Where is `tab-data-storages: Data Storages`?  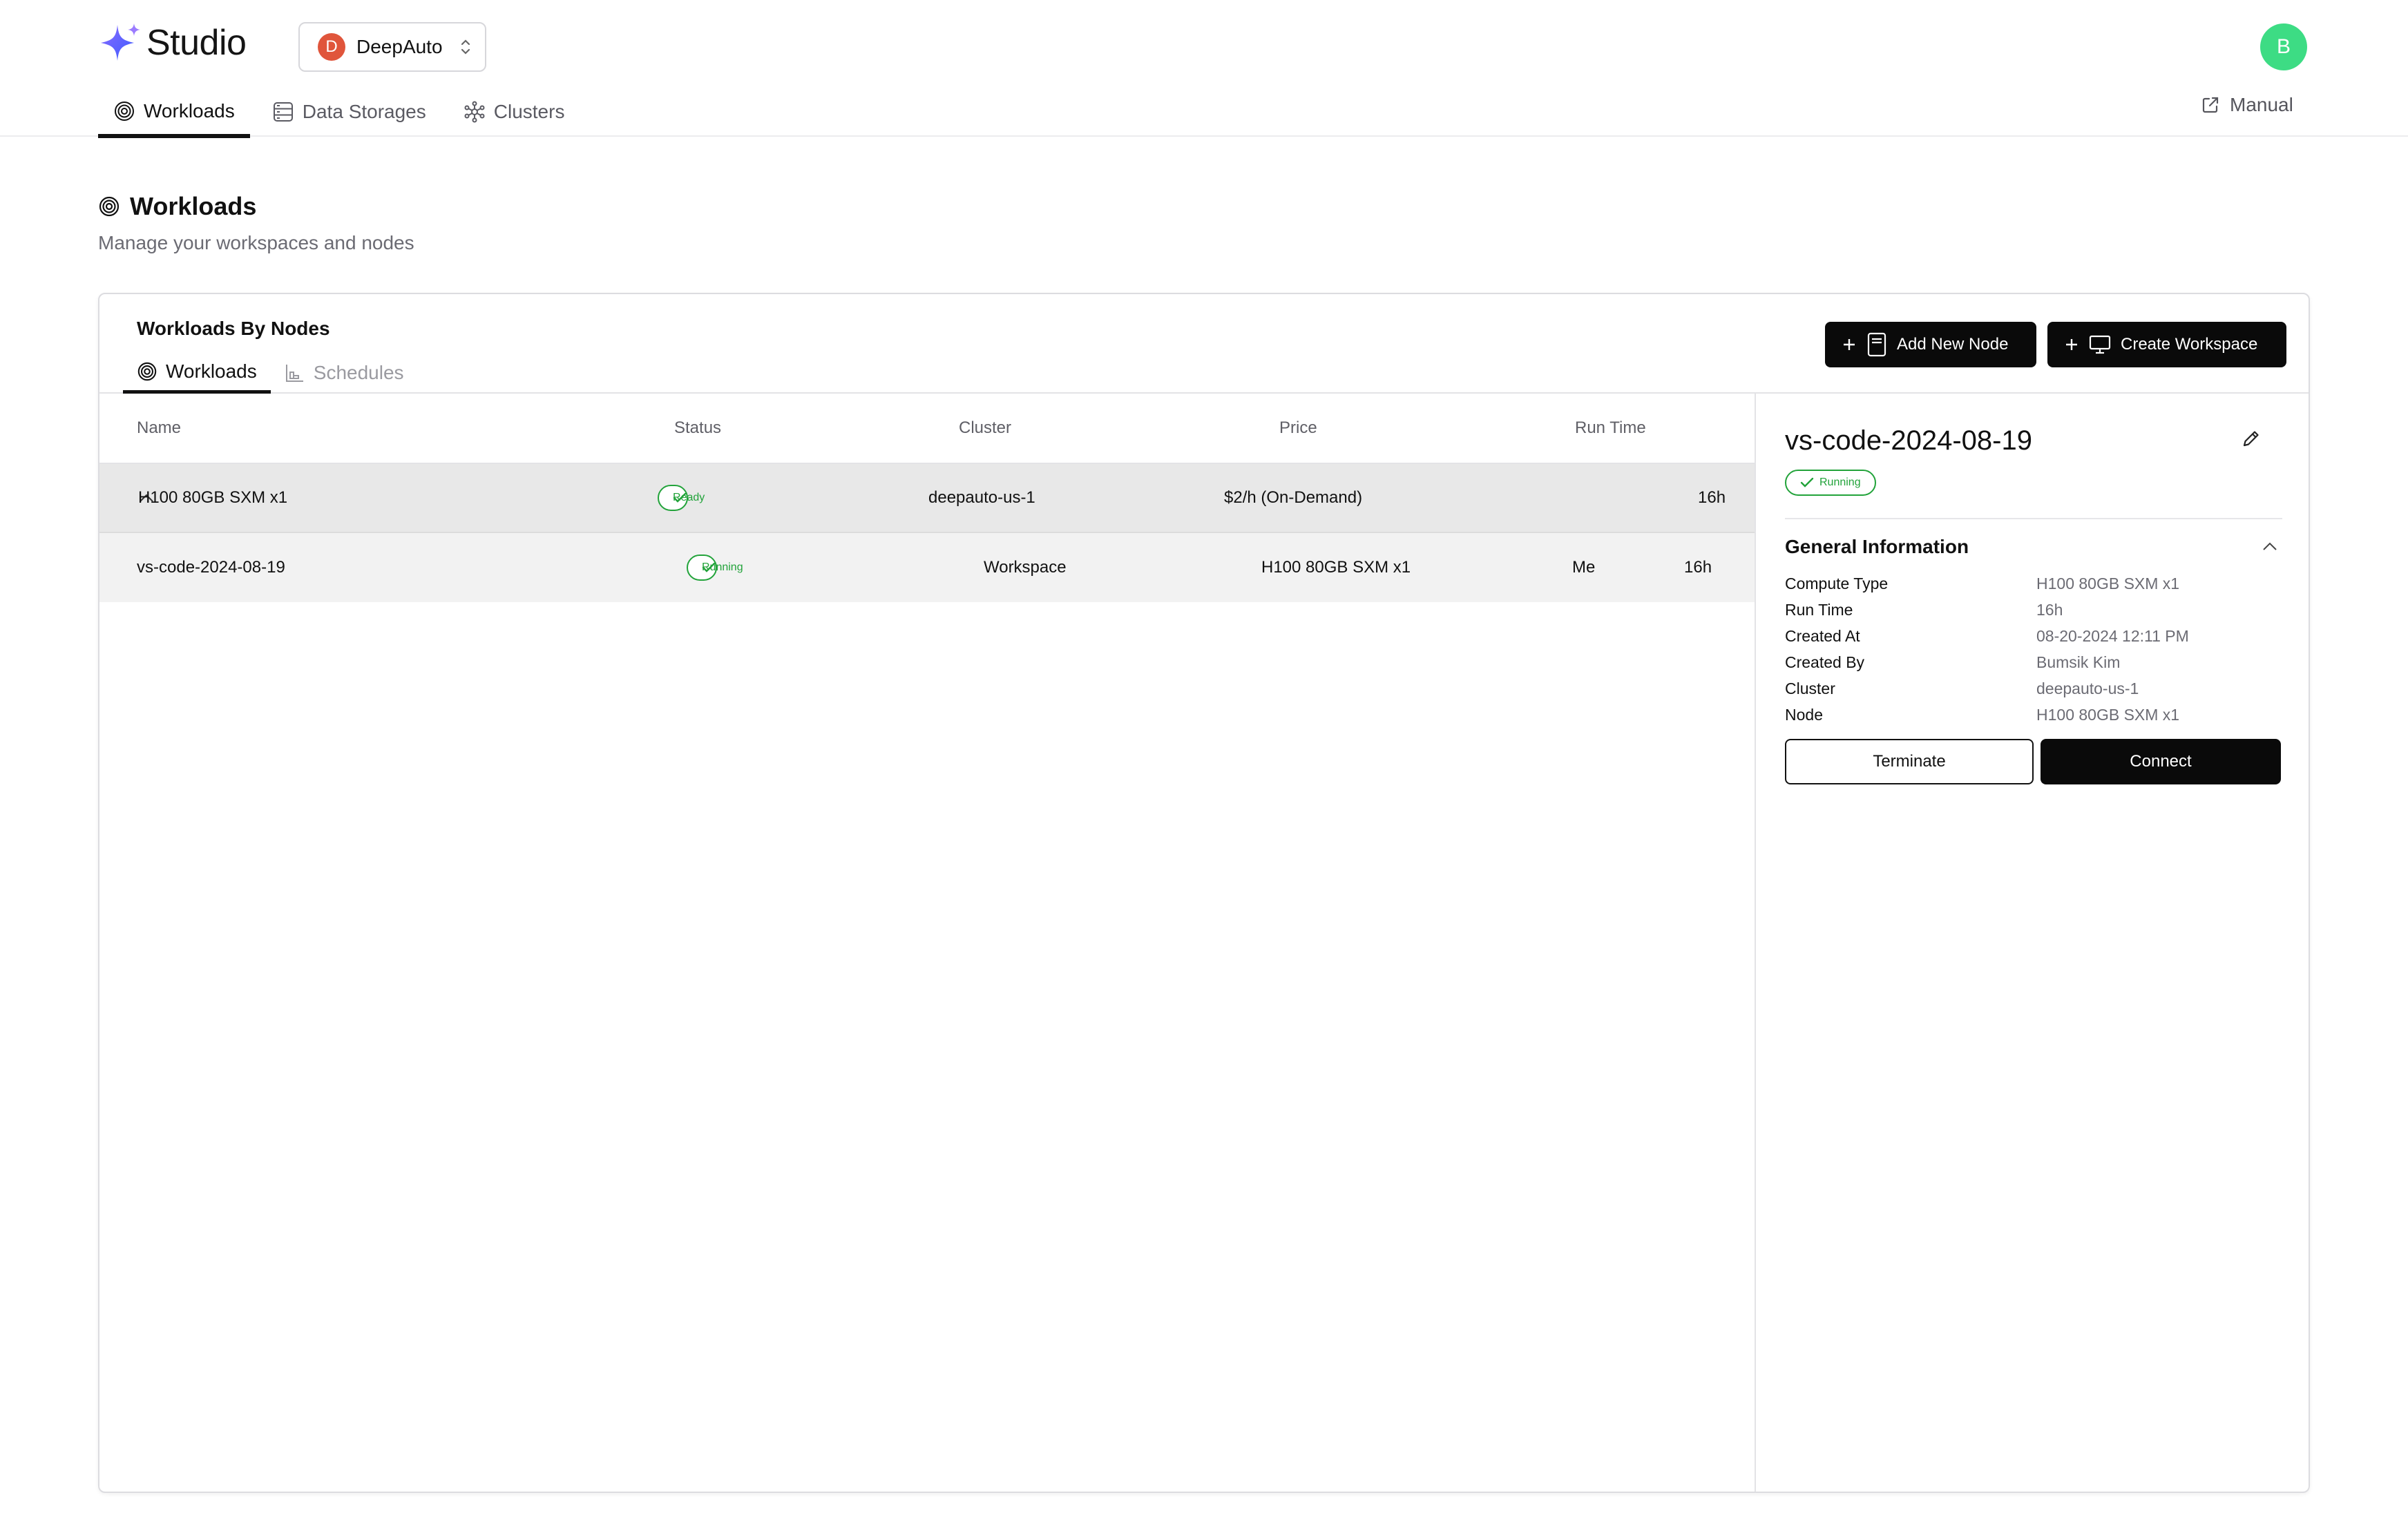 tab-data-storages: Data Storages is located at coordinates (349, 112).